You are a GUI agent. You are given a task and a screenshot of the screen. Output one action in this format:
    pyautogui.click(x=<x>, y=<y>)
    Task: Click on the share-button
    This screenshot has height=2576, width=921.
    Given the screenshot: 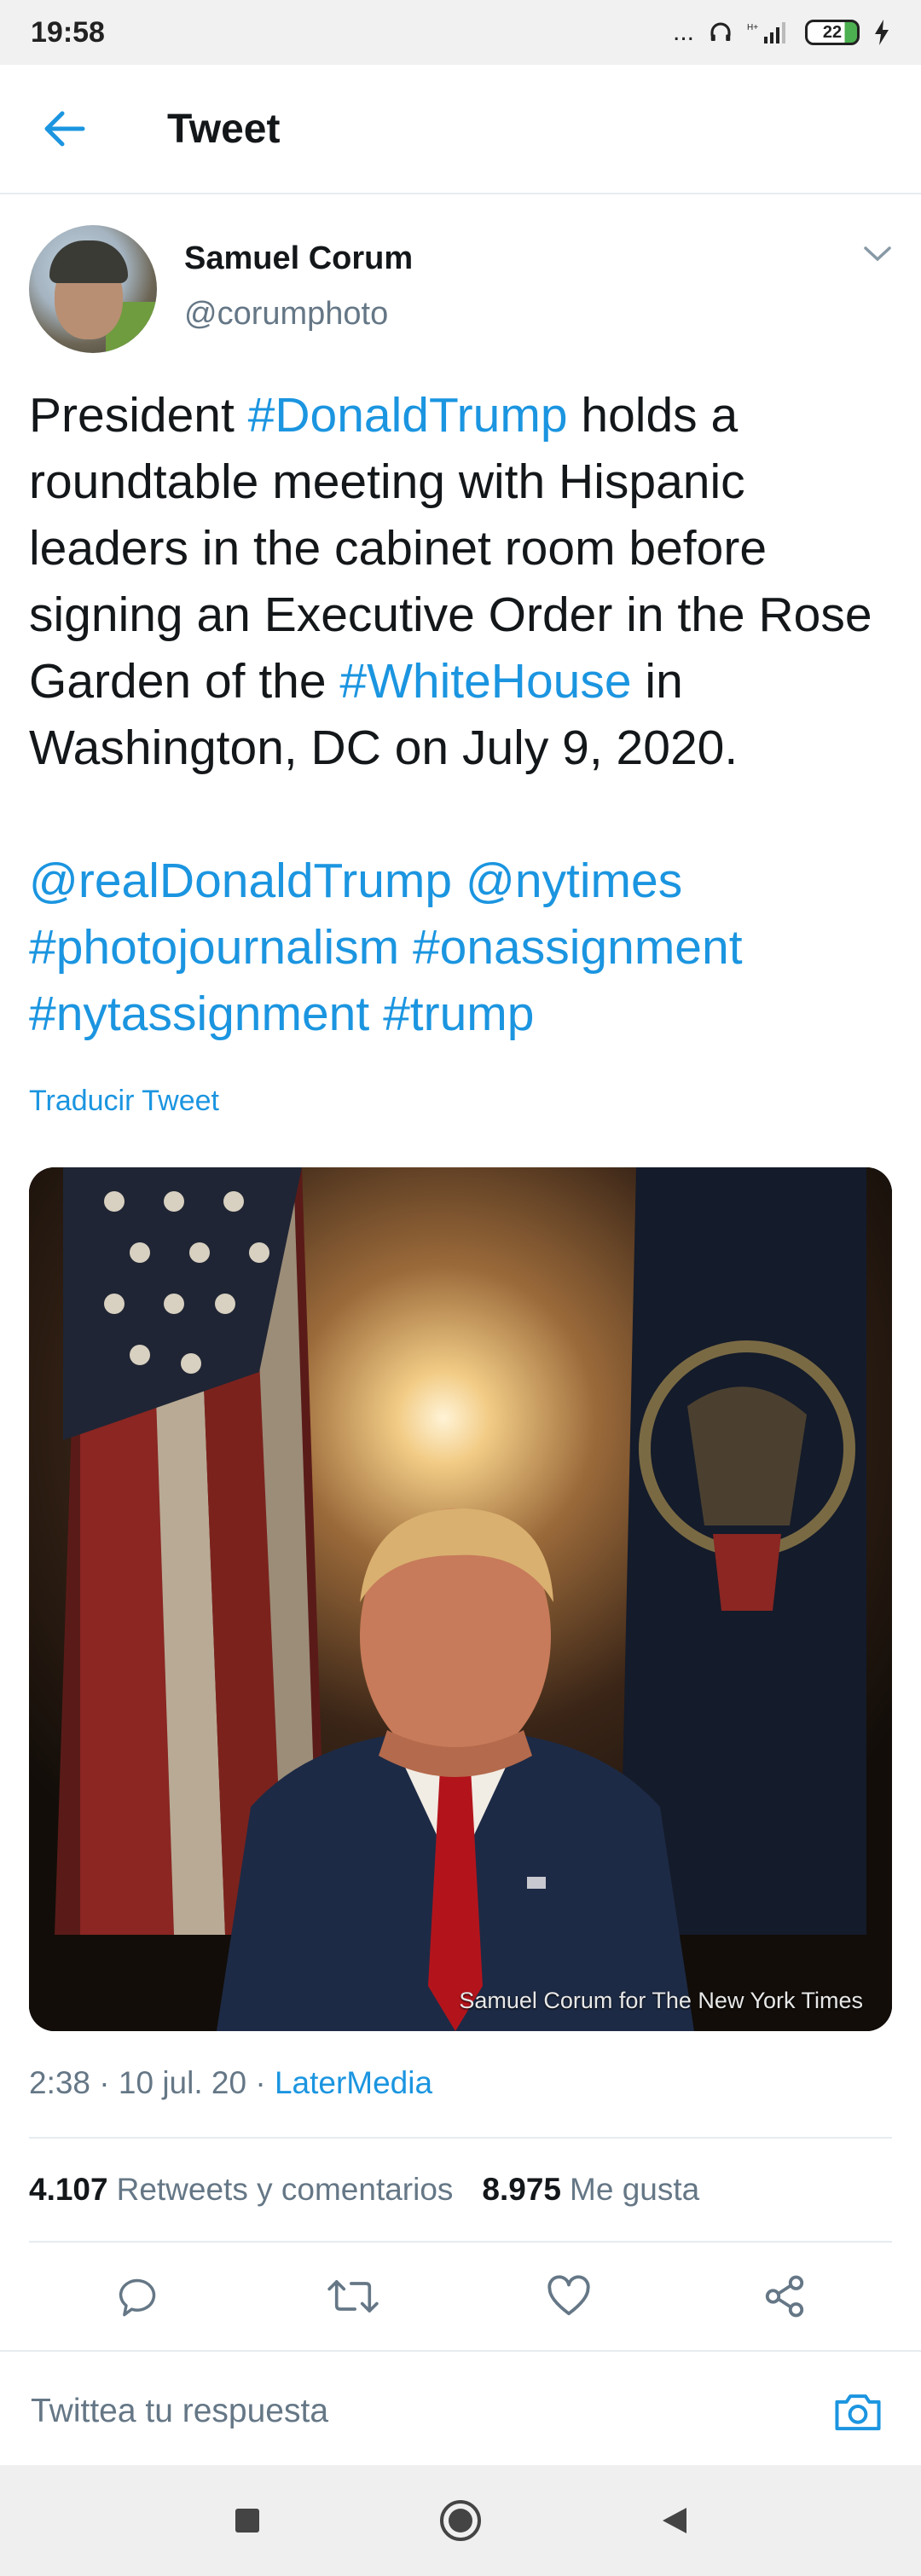 What is the action you would take?
    pyautogui.click(x=784, y=2296)
    